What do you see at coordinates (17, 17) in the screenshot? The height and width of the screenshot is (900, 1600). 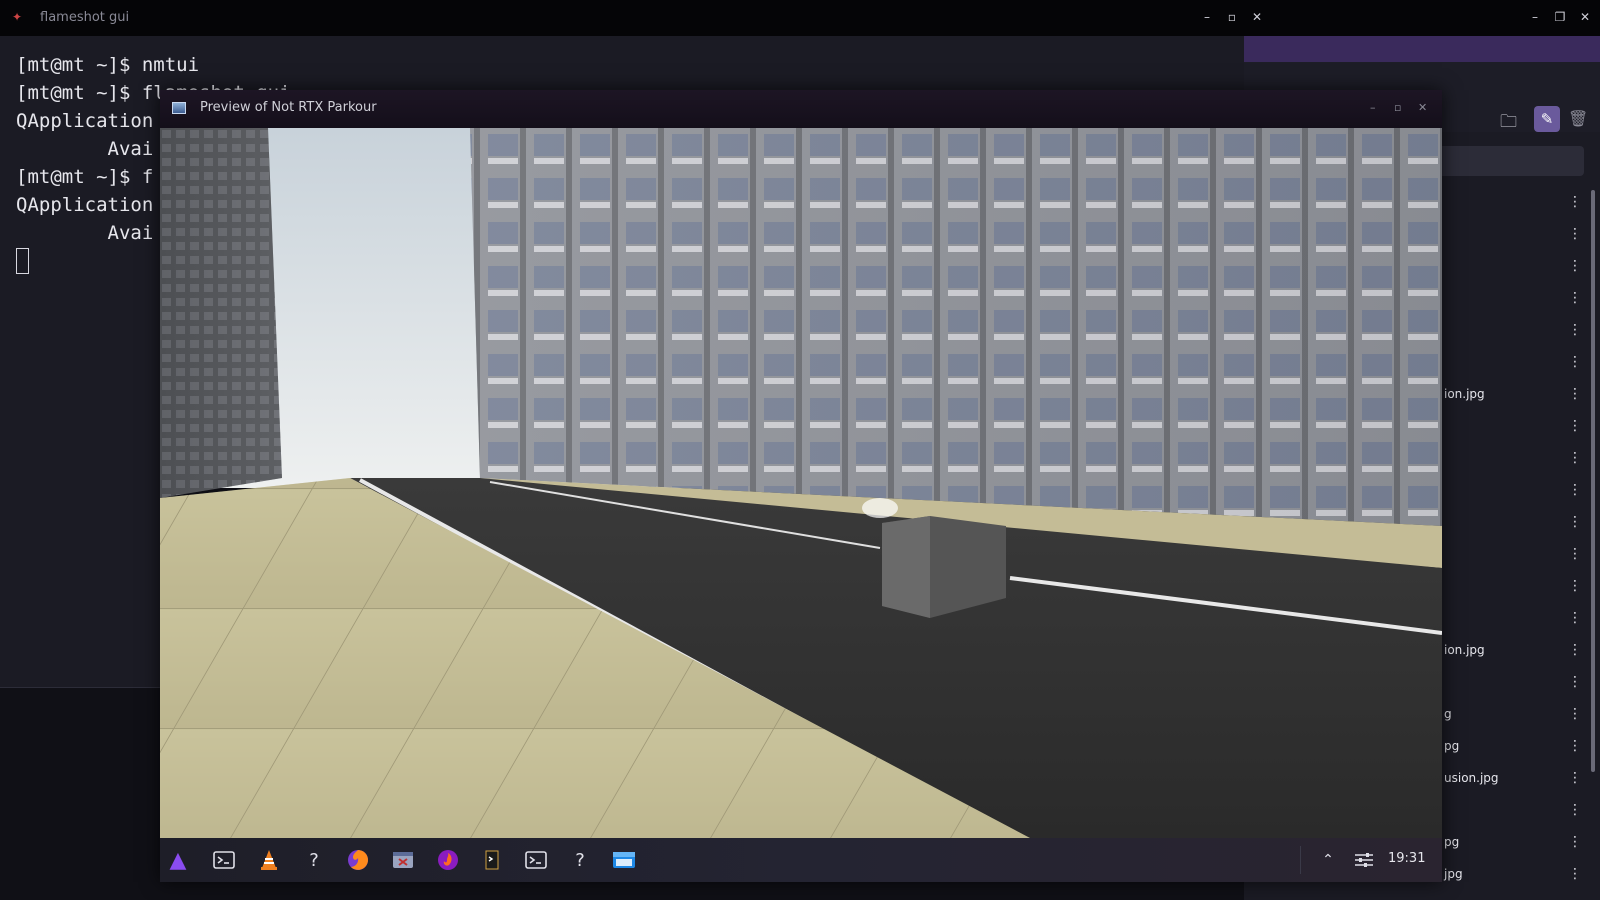 I see `flameshot-app-icon: ✦` at bounding box center [17, 17].